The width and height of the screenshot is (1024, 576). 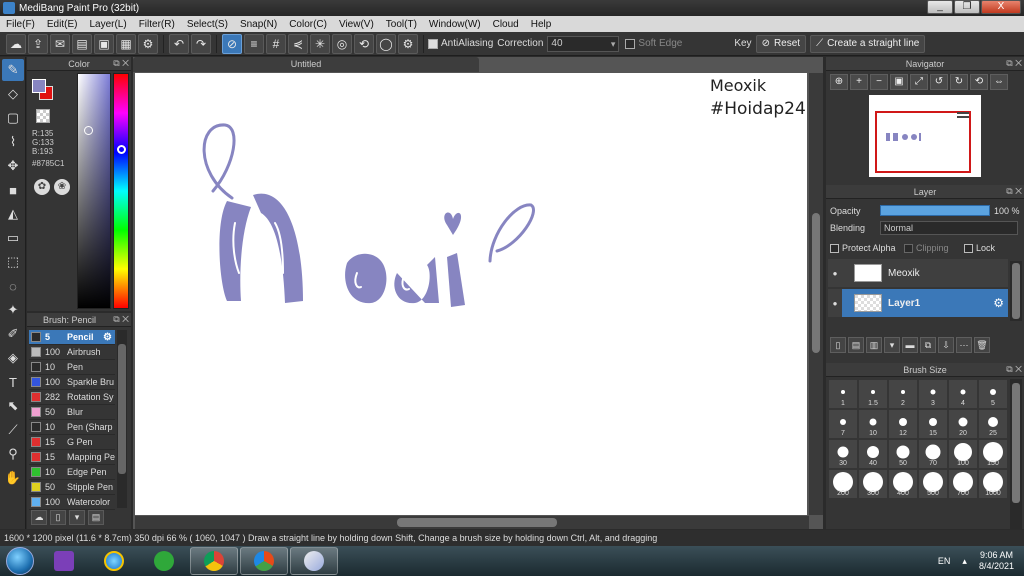 What do you see at coordinates (58, 517) in the screenshot?
I see `new-brush-icon: ▯` at bounding box center [58, 517].